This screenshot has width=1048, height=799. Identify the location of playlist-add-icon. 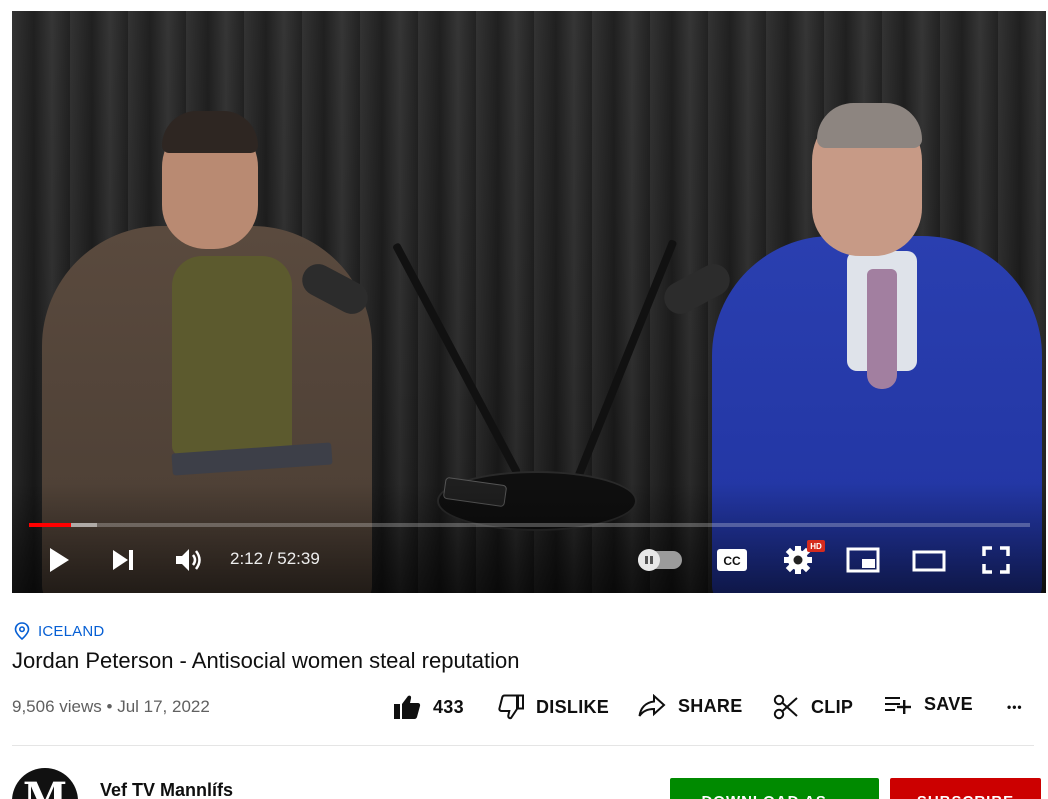
(898, 705).